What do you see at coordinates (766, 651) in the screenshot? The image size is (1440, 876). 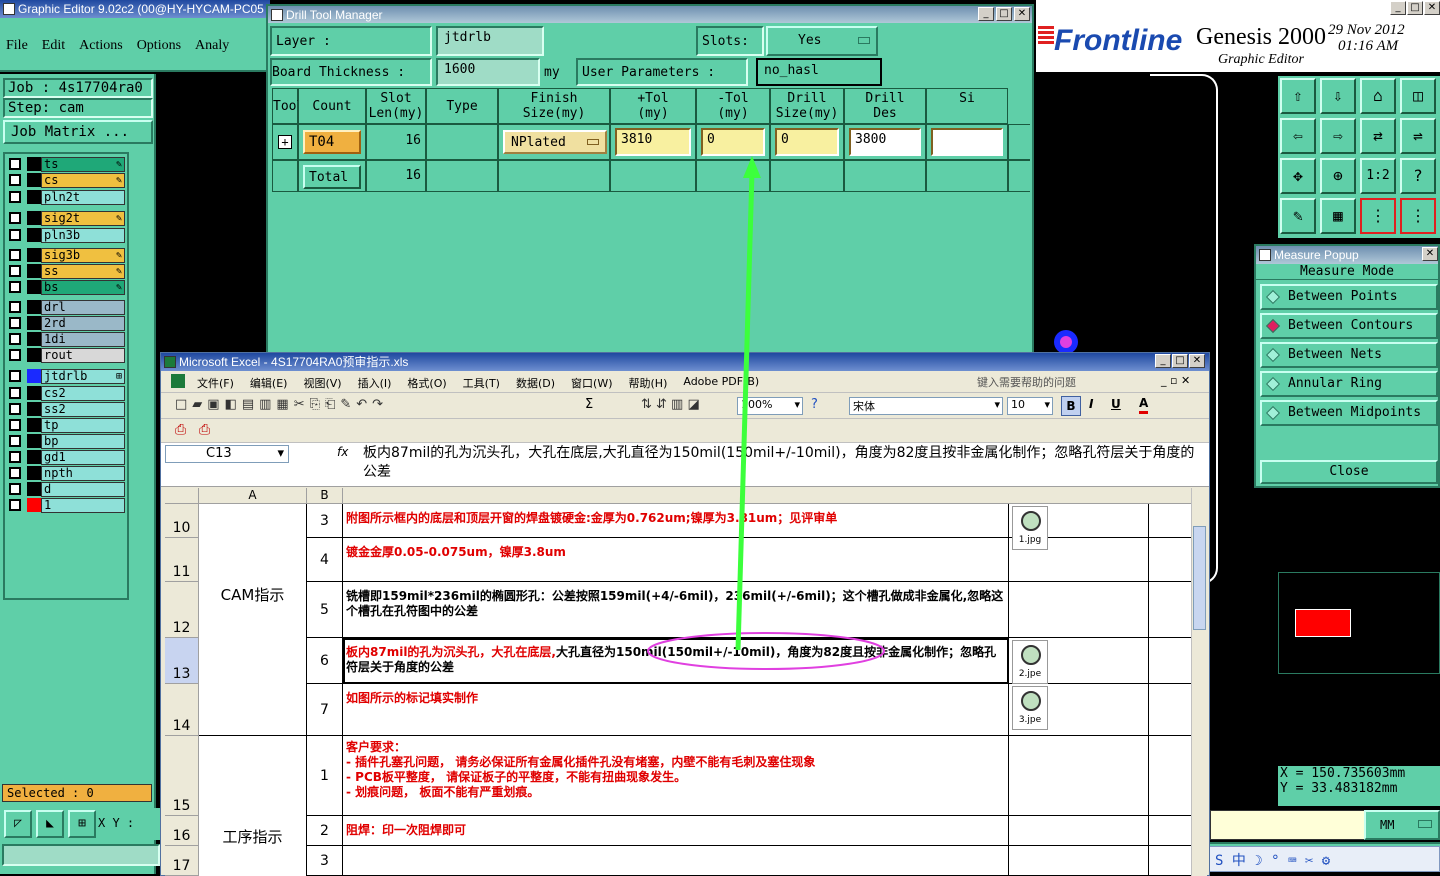 I see `highlight-ellipse` at bounding box center [766, 651].